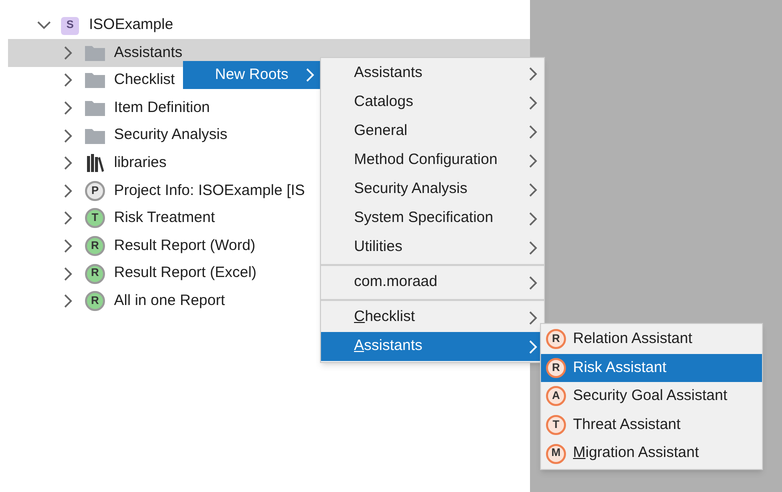  Describe the element at coordinates (185, 246) in the screenshot. I see `tree-item: Result Report (Word)` at that location.